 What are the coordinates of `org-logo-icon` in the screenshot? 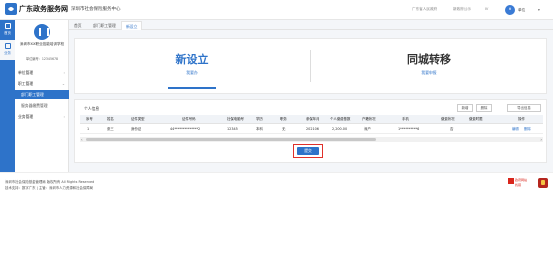 It's located at (42, 32).